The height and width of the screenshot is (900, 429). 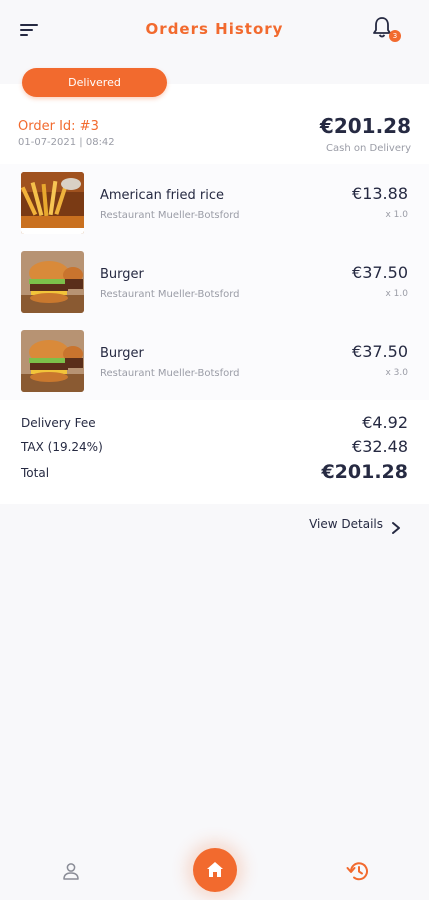 What do you see at coordinates (62, 447) in the screenshot?
I see `tax-label: TAX (19.24%)` at bounding box center [62, 447].